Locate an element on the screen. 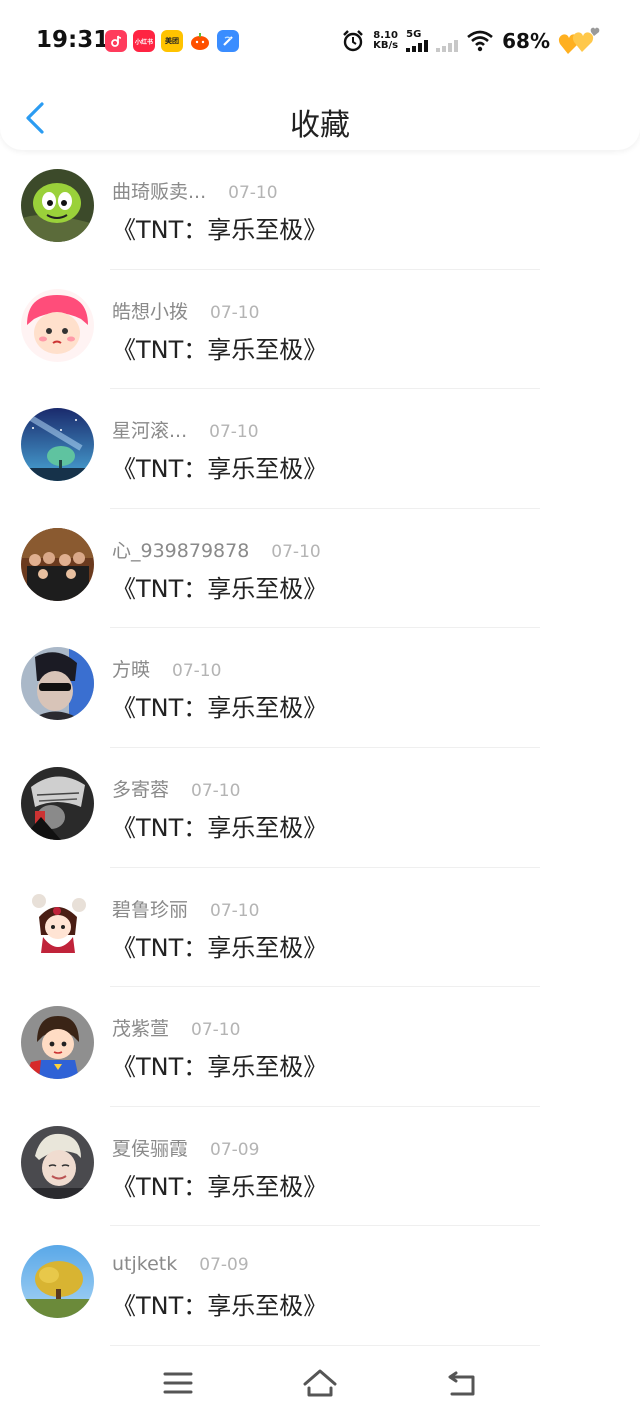 Image resolution: width=640 pixels, height=1422 pixels. list-item: 曲琦贩卖... 07-10 《TNT：享乐至极》 is located at coordinates (320, 210).